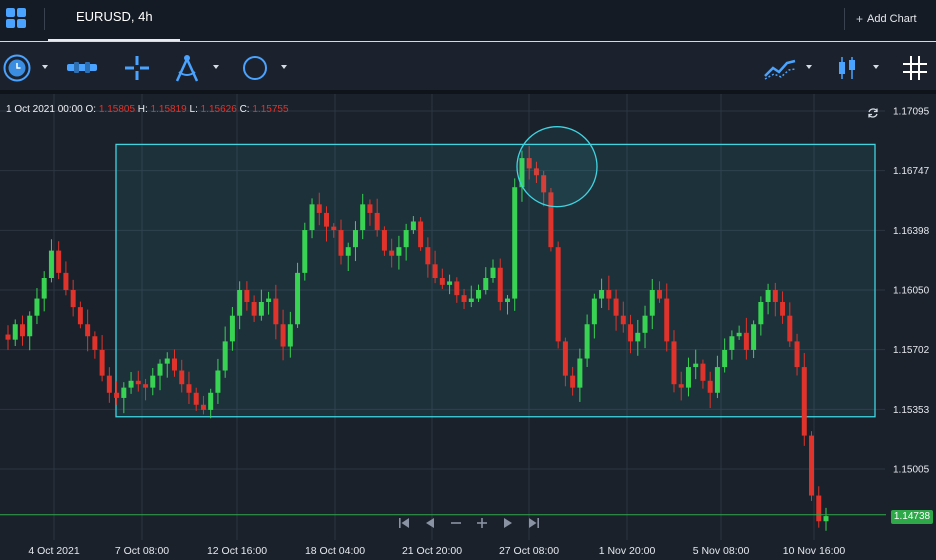 This screenshot has width=936, height=560. What do you see at coordinates (468, 21) in the screenshot?
I see `top-bar: EURUSD, 4h + Add Chart` at bounding box center [468, 21].